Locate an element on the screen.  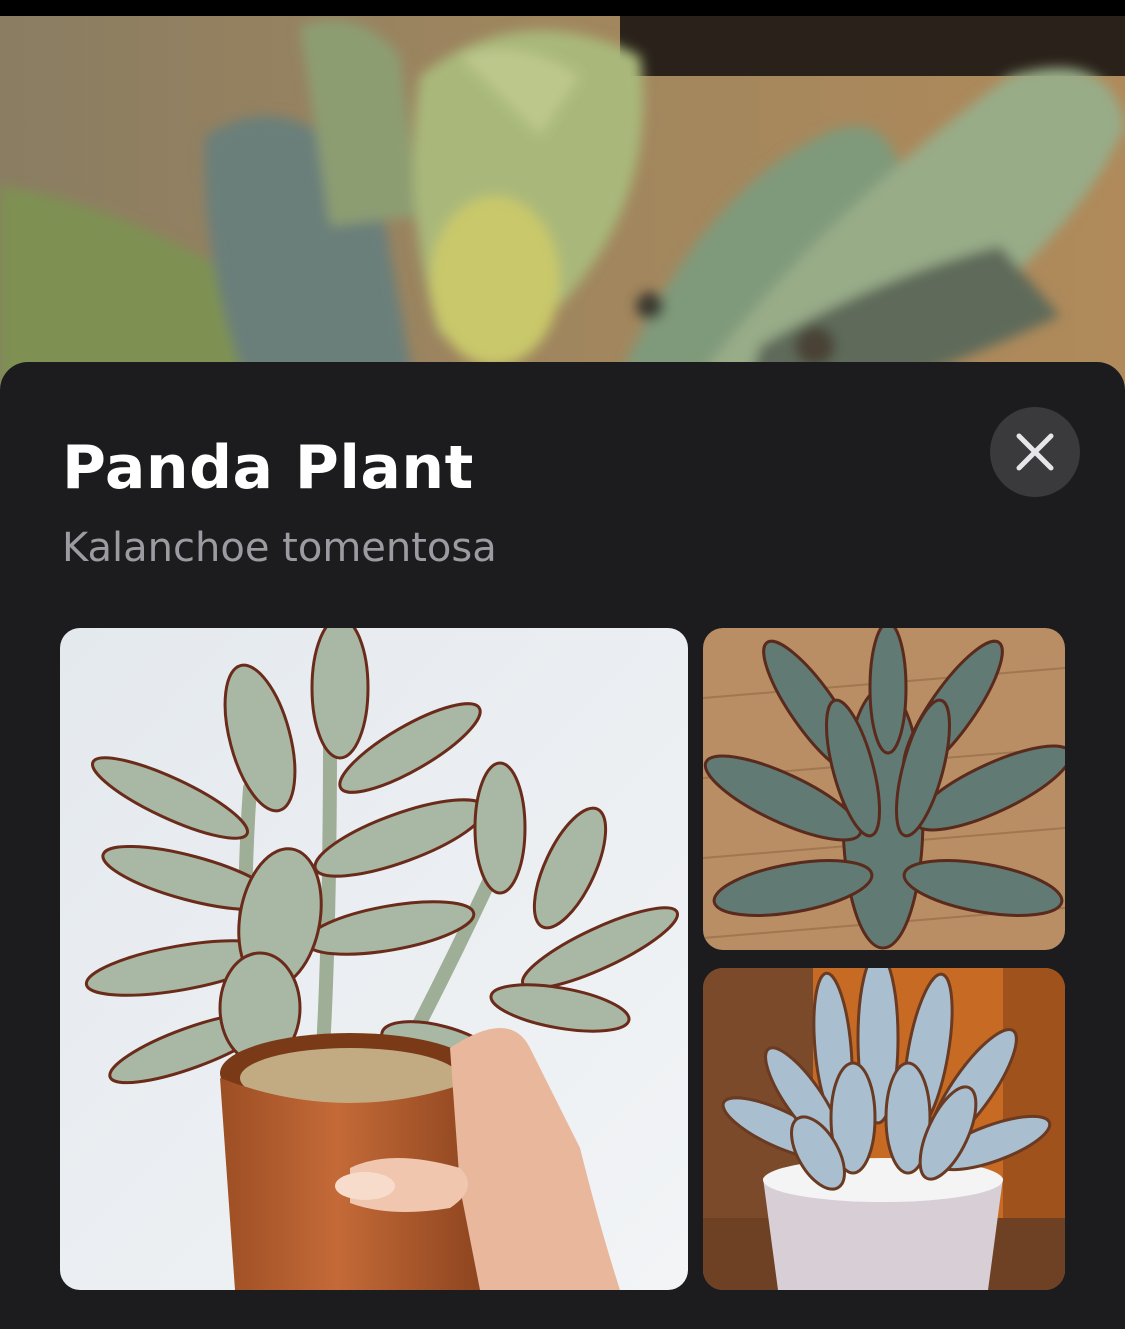
close-icon is located at coordinates (1035, 452).